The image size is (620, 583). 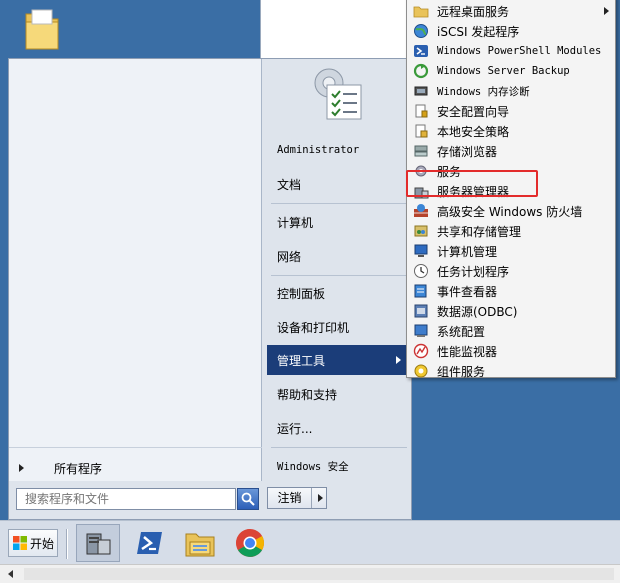 What do you see at coordinates (420, 291) in the screenshot?
I see `event-viewer-icon` at bounding box center [420, 291].